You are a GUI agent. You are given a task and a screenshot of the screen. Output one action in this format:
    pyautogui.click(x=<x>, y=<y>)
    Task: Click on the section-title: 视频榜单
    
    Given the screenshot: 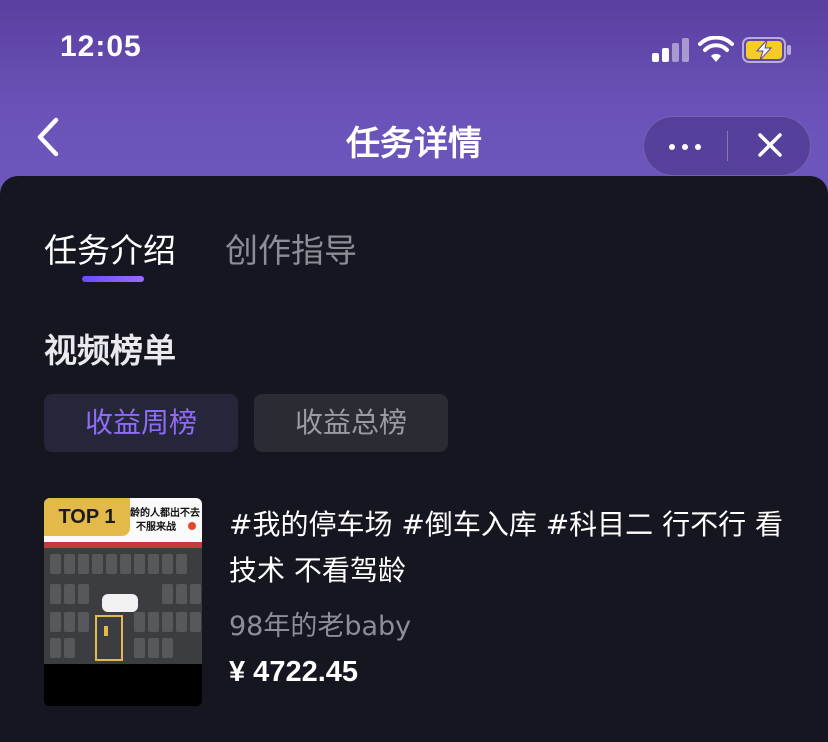 What is the action you would take?
    pyautogui.click(x=110, y=350)
    